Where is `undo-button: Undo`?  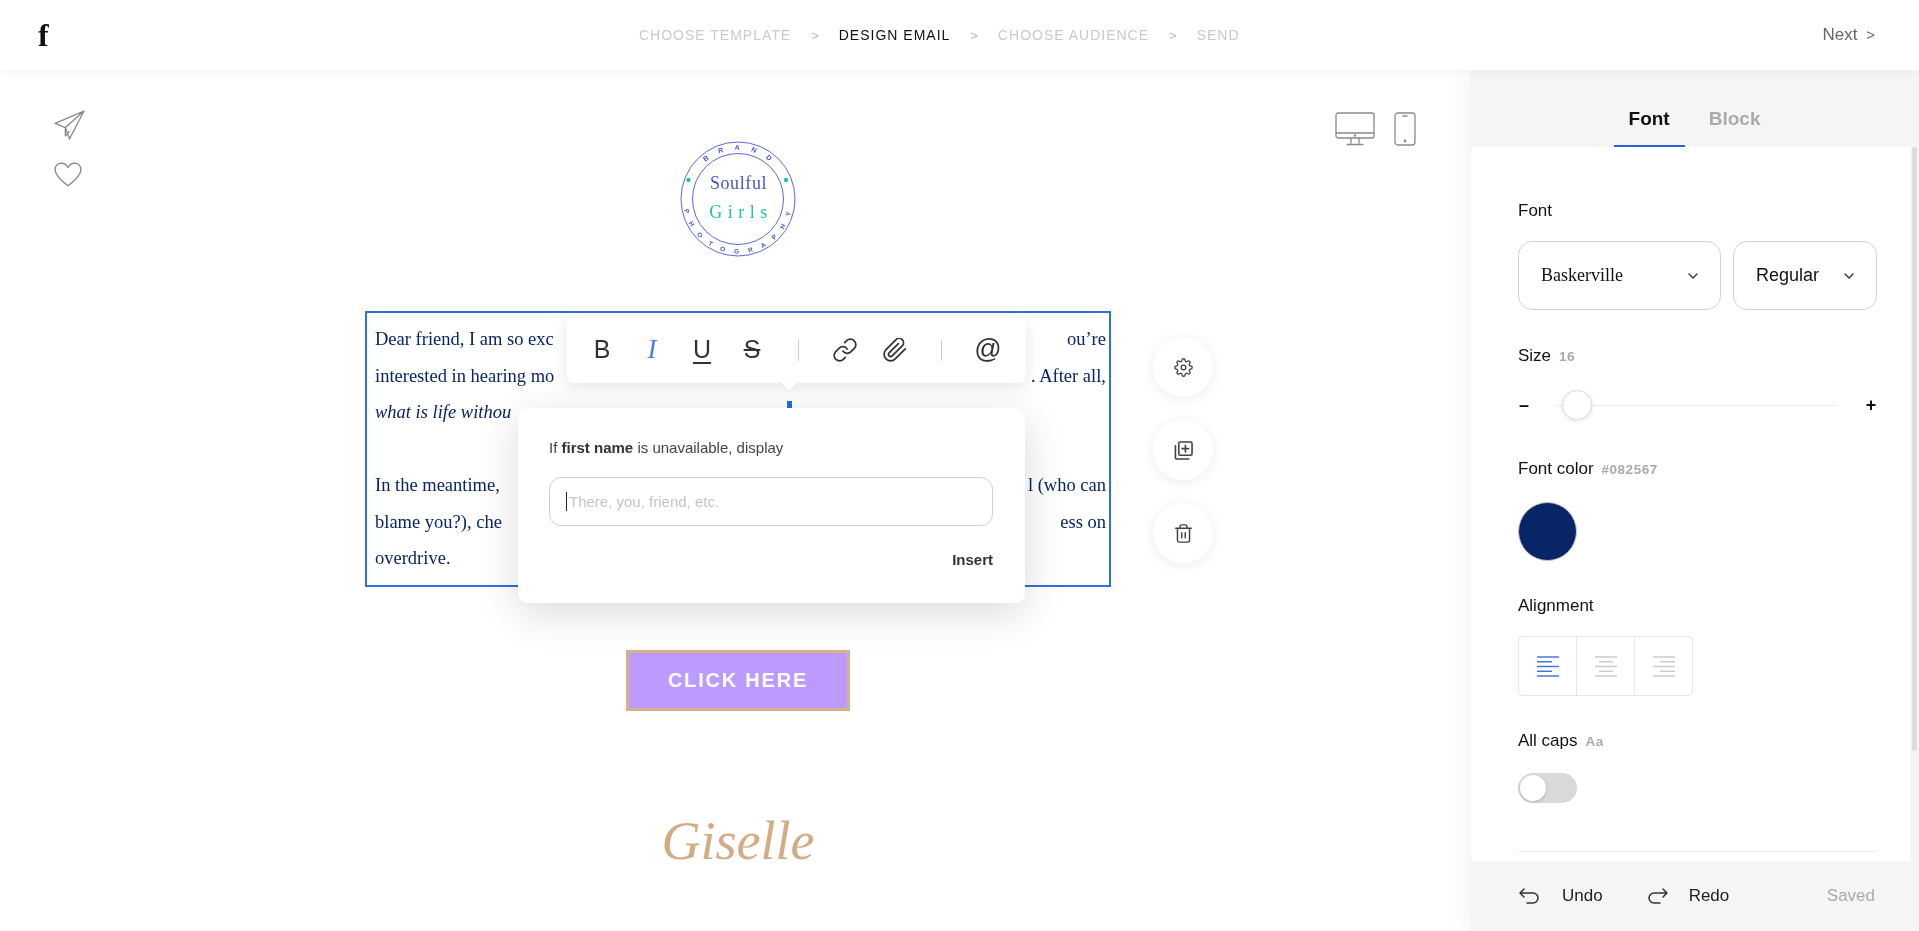 undo-button: Undo is located at coordinates (1560, 896).